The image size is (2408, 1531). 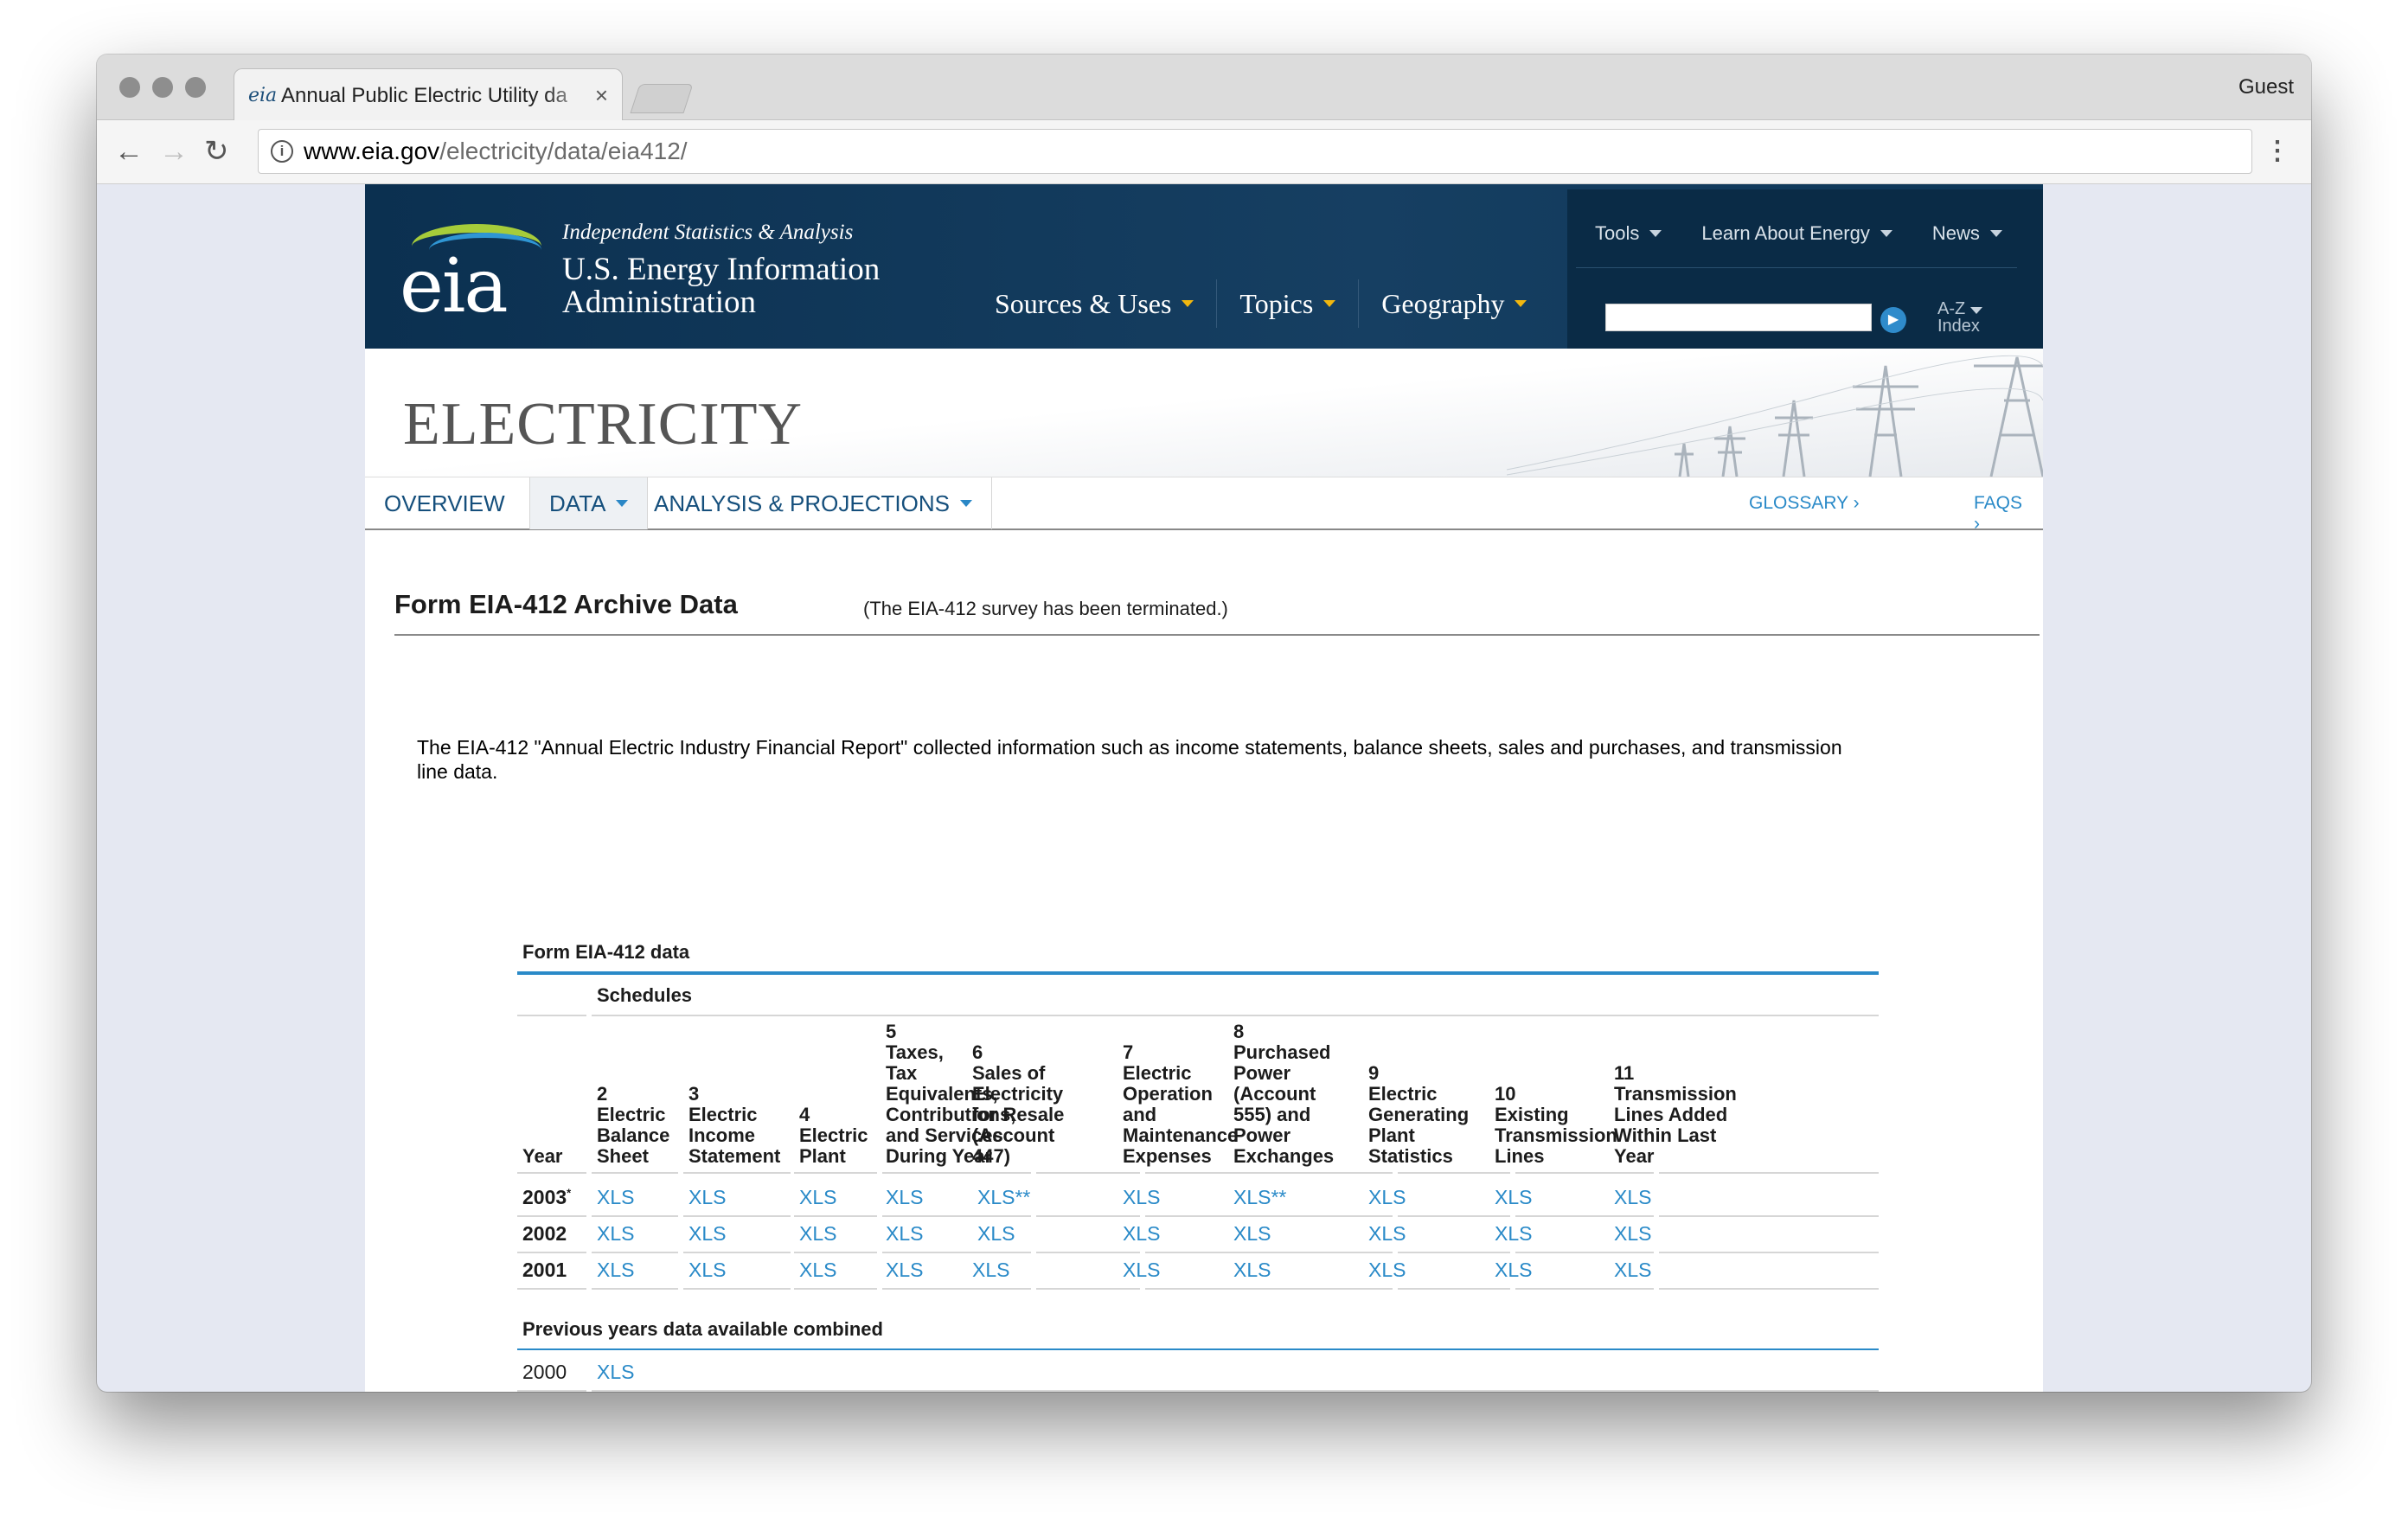 What do you see at coordinates (129, 87) in the screenshot?
I see `close-window-button` at bounding box center [129, 87].